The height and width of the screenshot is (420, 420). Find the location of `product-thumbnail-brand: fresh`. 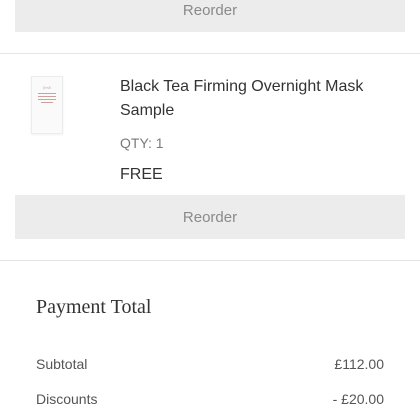

product-thumbnail-brand: fresh is located at coordinates (47, 87).